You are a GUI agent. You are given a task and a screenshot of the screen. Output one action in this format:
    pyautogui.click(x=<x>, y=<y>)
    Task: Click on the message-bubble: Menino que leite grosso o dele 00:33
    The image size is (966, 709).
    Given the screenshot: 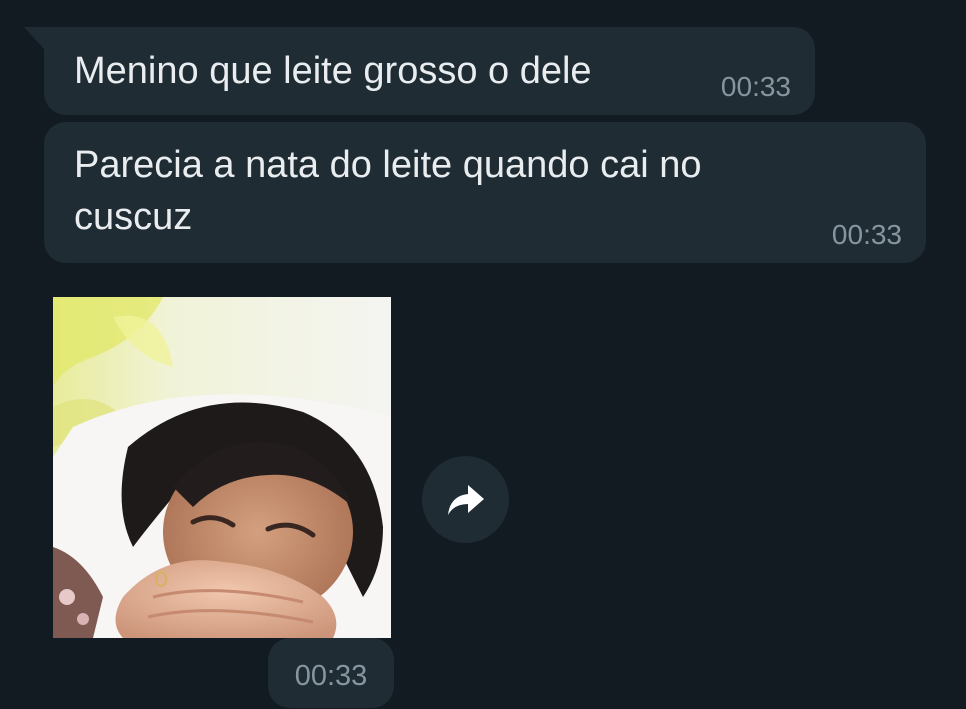 What is the action you would take?
    pyautogui.click(x=419, y=71)
    